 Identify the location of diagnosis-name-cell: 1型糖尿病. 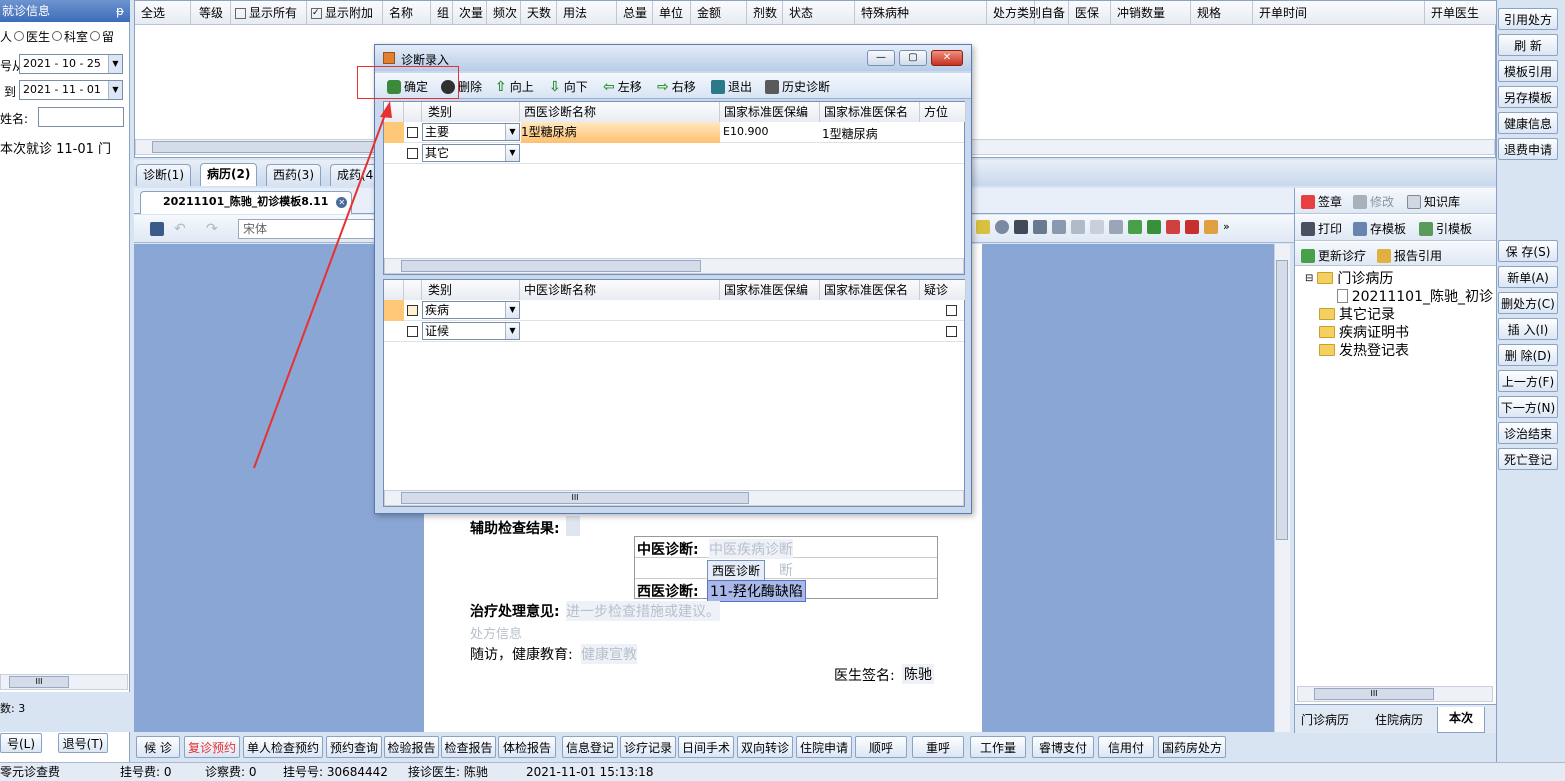
(620, 132).